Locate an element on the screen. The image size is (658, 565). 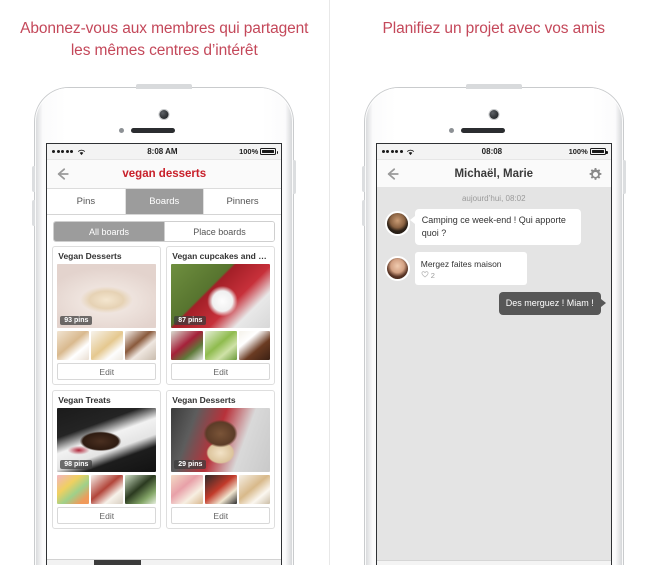
page-title: Michaël, Marie is located at coordinates (494, 174).